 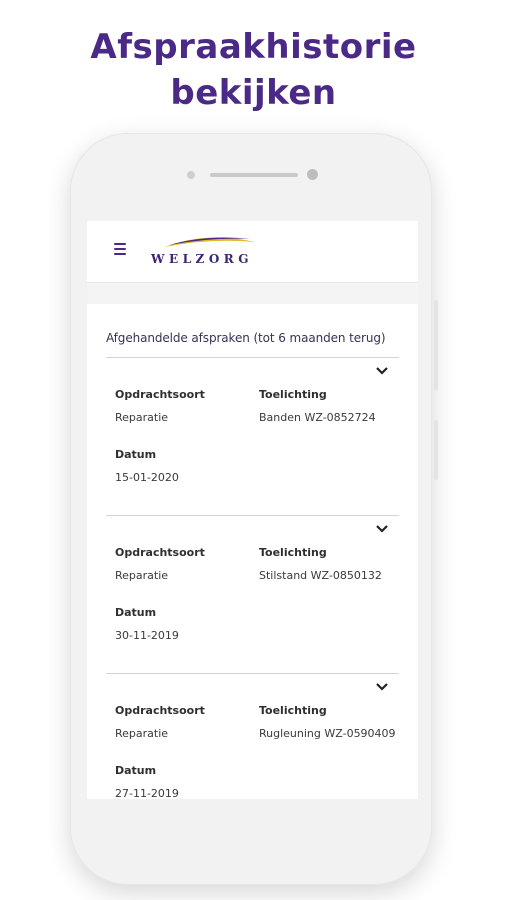 What do you see at coordinates (327, 733) in the screenshot?
I see `note-value: Rugleuning WZ-0590409` at bounding box center [327, 733].